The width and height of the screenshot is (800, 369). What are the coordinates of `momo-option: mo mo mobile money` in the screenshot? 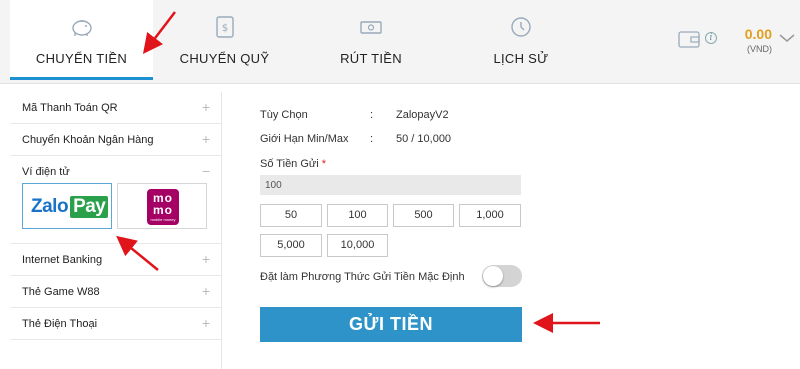 It's located at (162, 206).